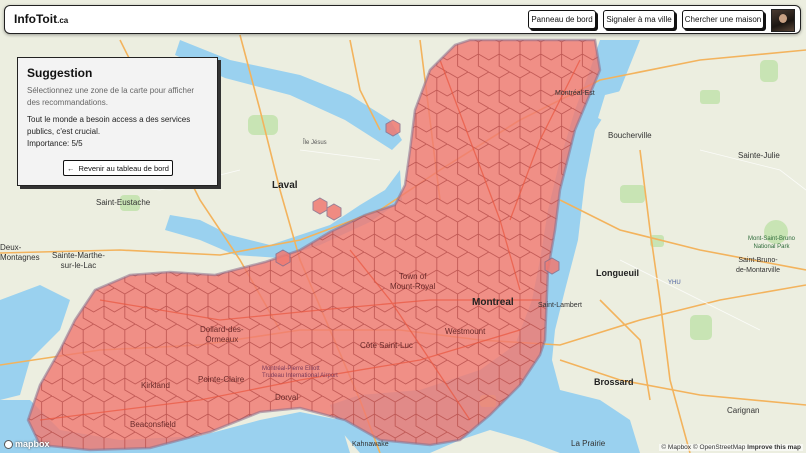 The height and width of the screenshot is (453, 806). I want to click on label-dorval: Dorval, so click(287, 397).